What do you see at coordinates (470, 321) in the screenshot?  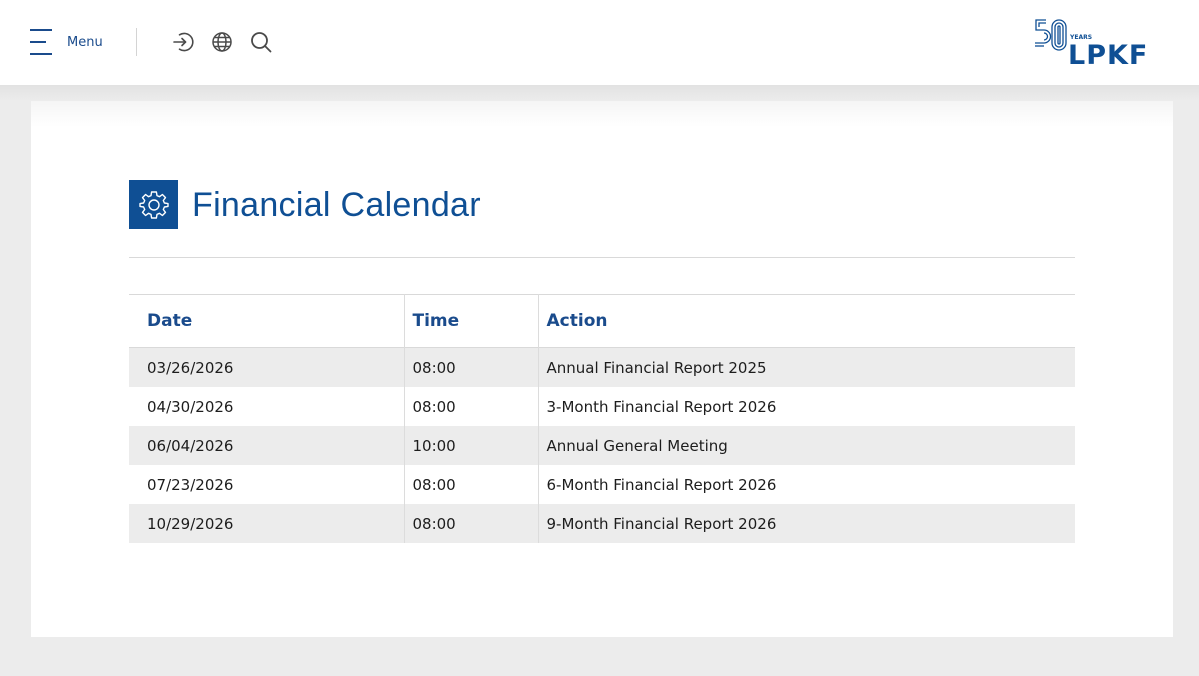 I see `column-header-time: Time` at bounding box center [470, 321].